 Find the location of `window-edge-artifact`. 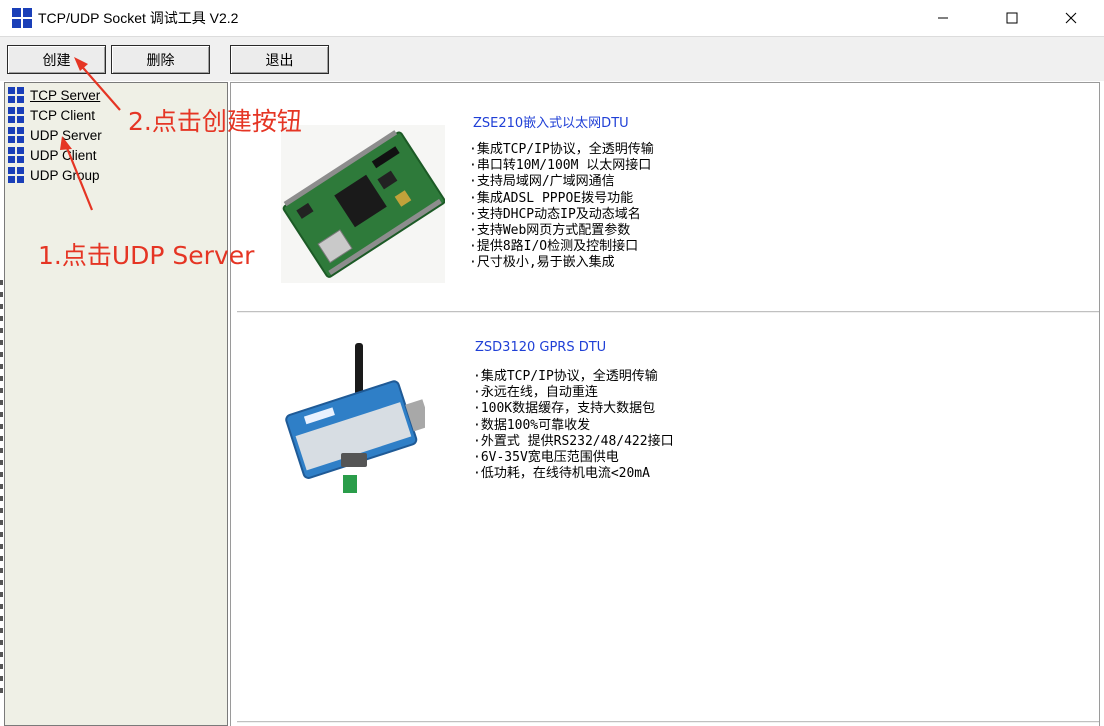

window-edge-artifact is located at coordinates (1, 490).